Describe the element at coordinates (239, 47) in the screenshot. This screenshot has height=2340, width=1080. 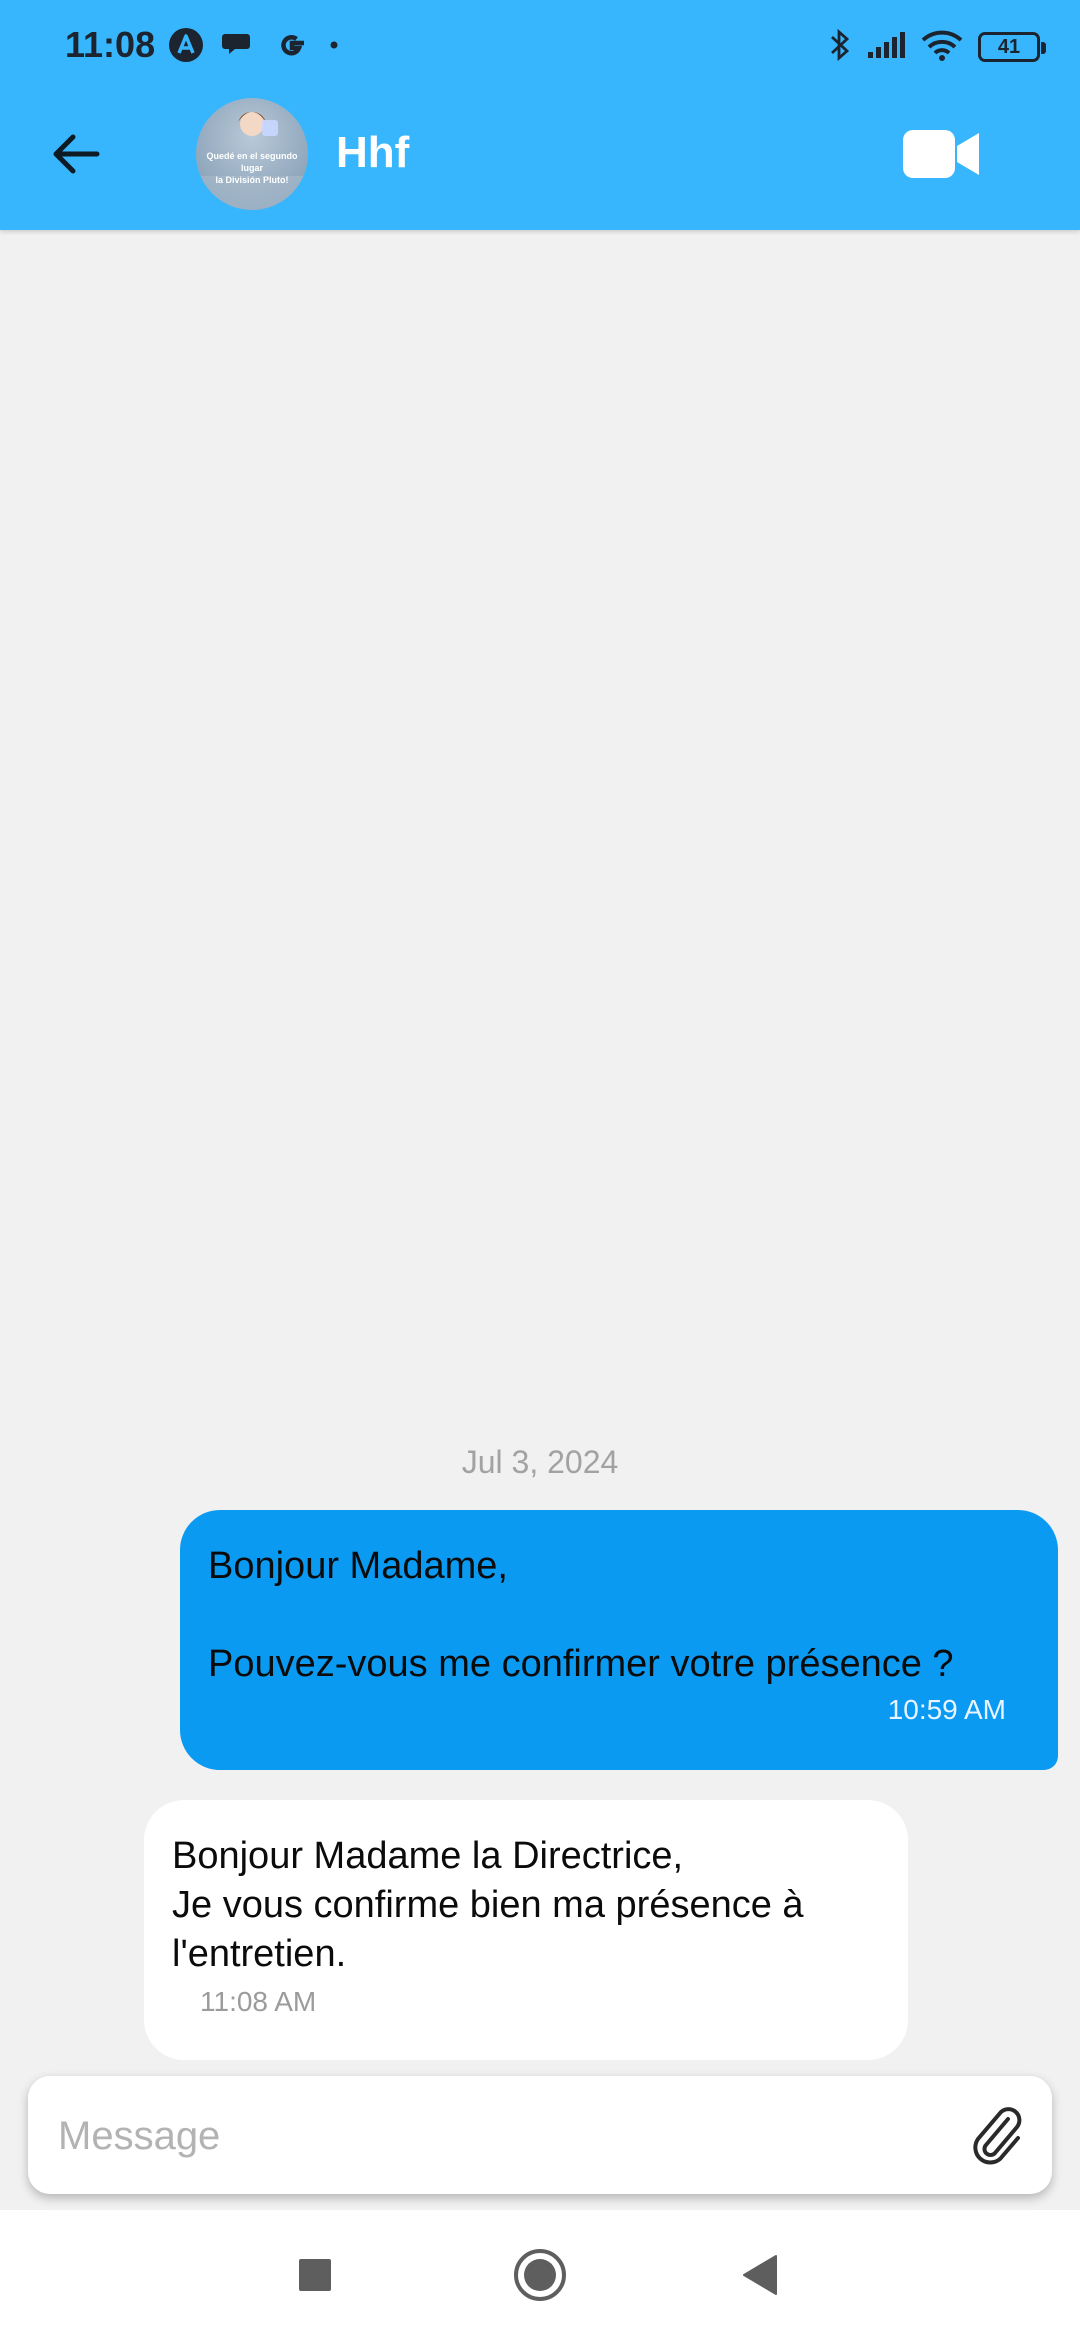
I see `chat-bubbles-icon` at that location.